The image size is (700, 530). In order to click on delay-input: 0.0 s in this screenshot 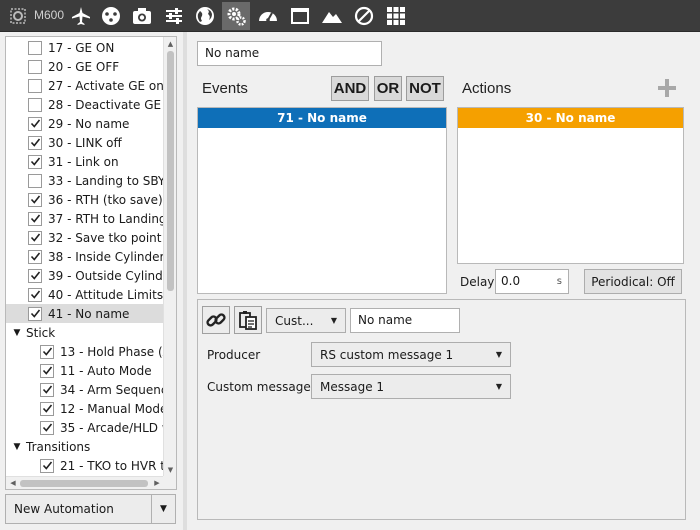, I will do `click(532, 281)`.